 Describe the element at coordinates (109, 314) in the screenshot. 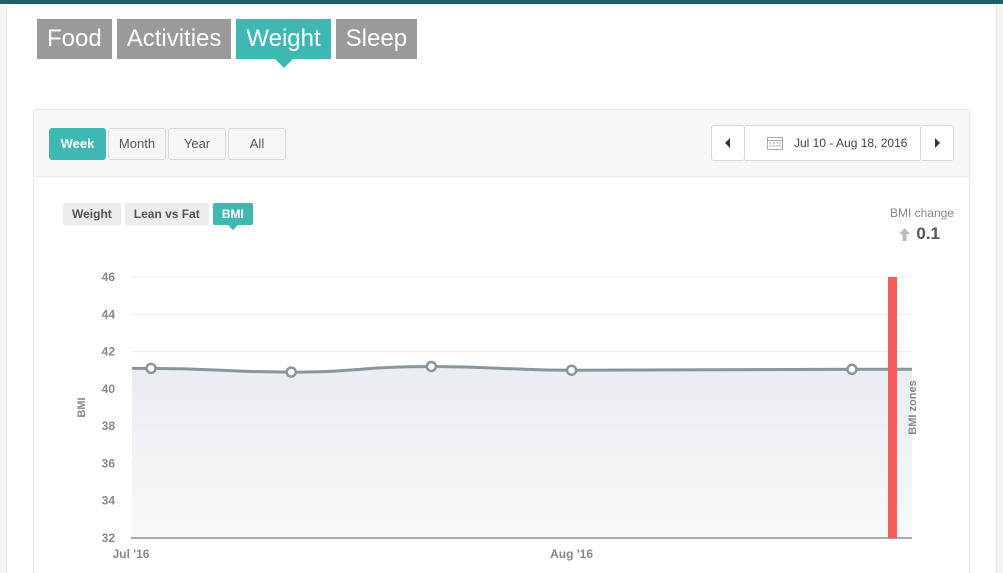

I see `y-tick-label: 44` at that location.